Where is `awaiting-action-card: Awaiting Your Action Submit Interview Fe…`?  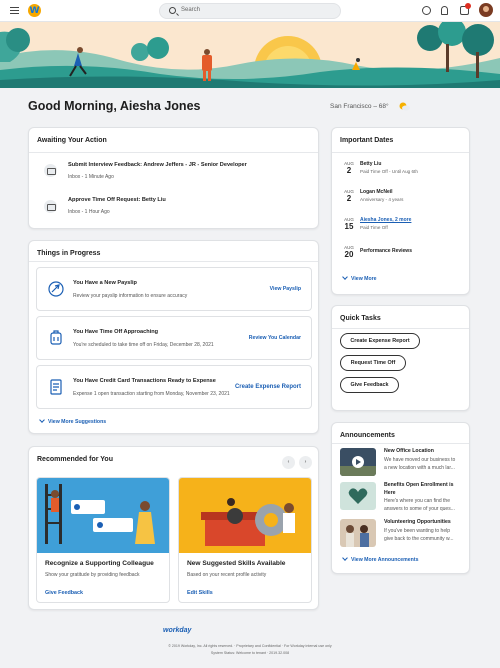
awaiting-action-card: Awaiting Your Action Submit Interview Fe… is located at coordinates (173, 178).